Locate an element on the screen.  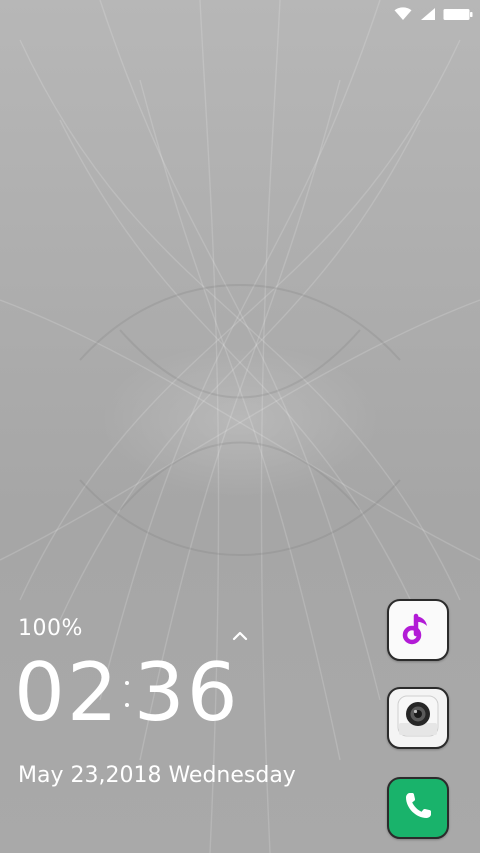
date-text: May 23,2018 Wednesday is located at coordinates (157, 775).